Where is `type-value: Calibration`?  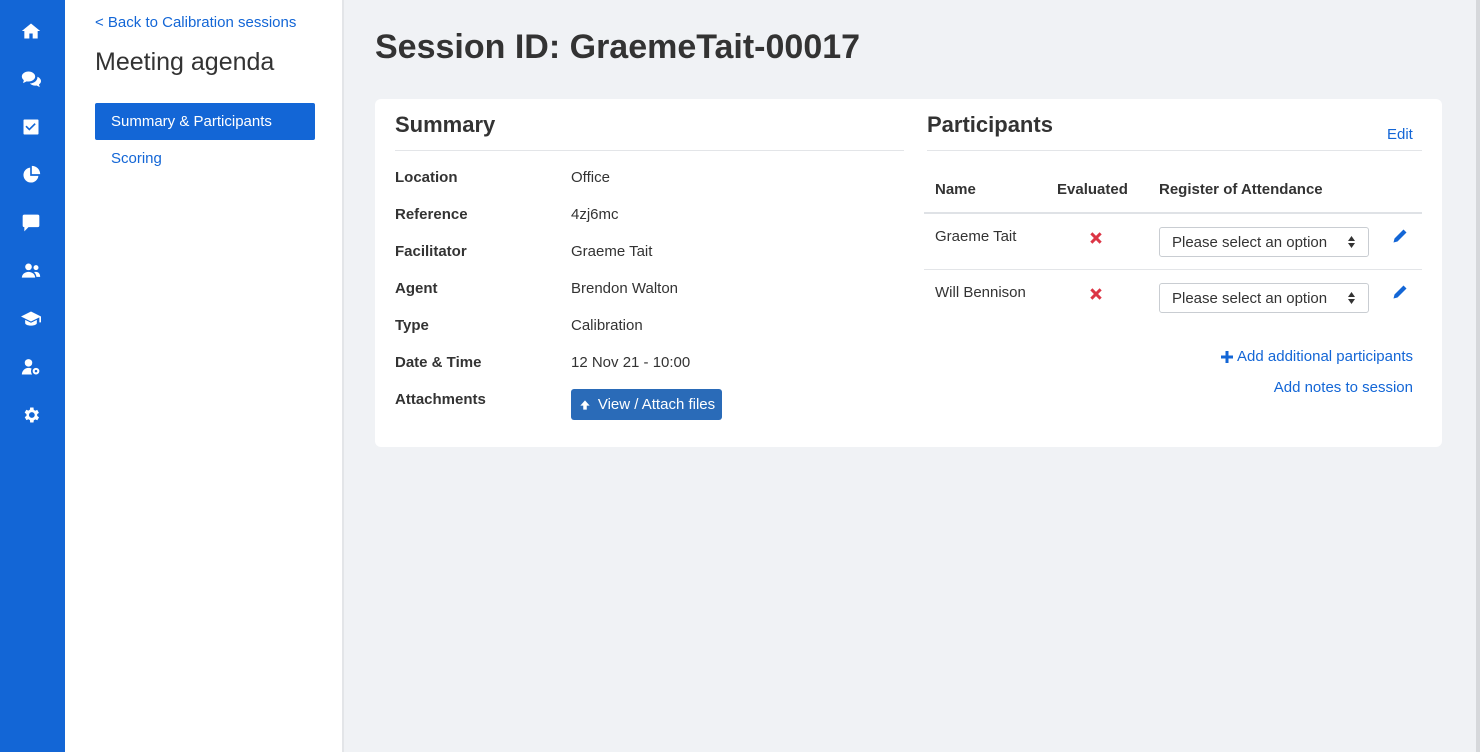
type-value: Calibration is located at coordinates (607, 325).